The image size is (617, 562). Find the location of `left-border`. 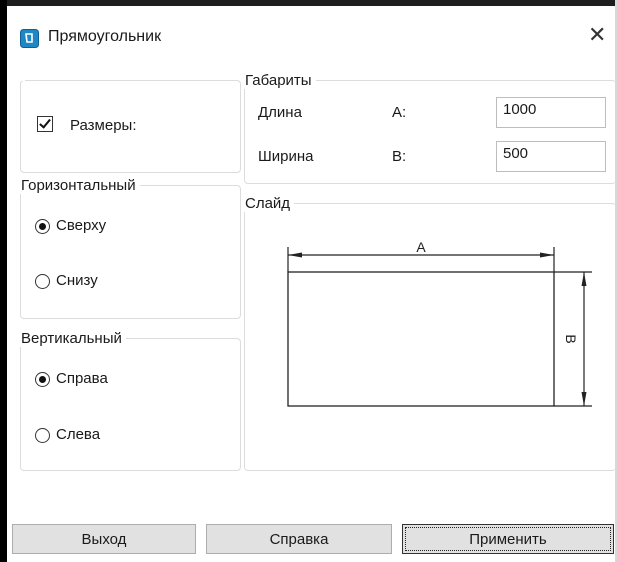

left-border is located at coordinates (3, 281).